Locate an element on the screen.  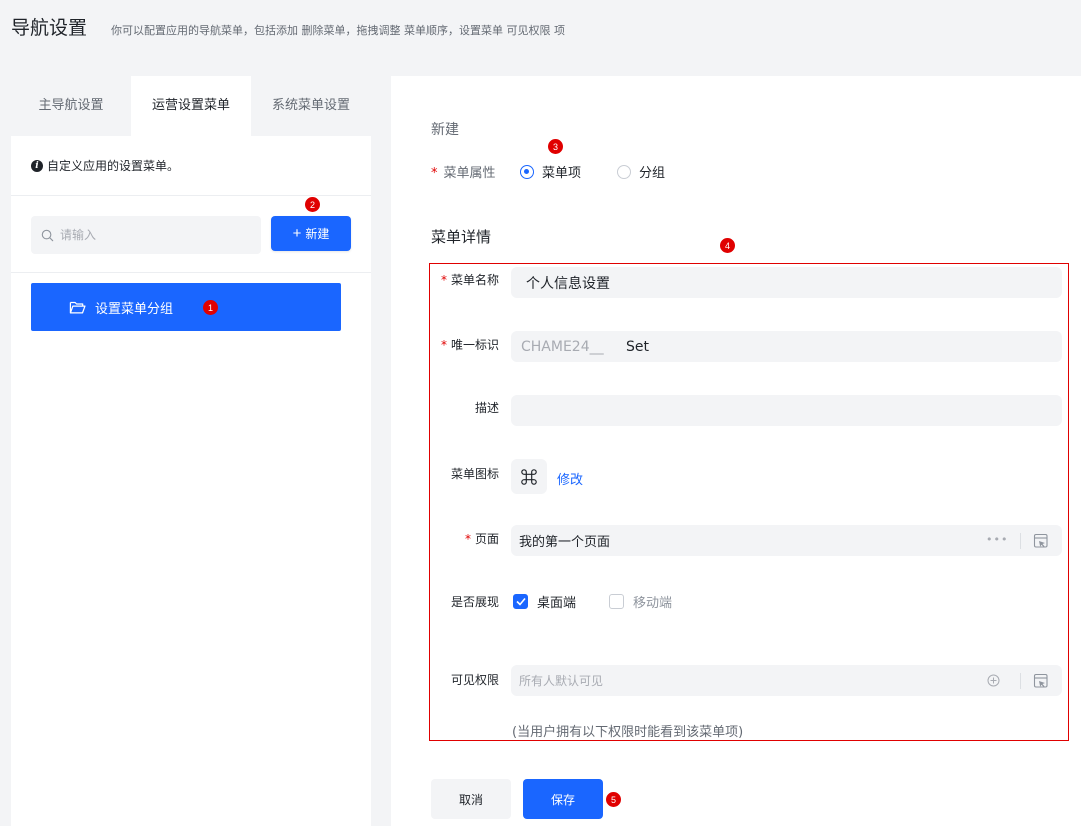
tab-main-nav: 主导航设置 is located at coordinates (71, 106).